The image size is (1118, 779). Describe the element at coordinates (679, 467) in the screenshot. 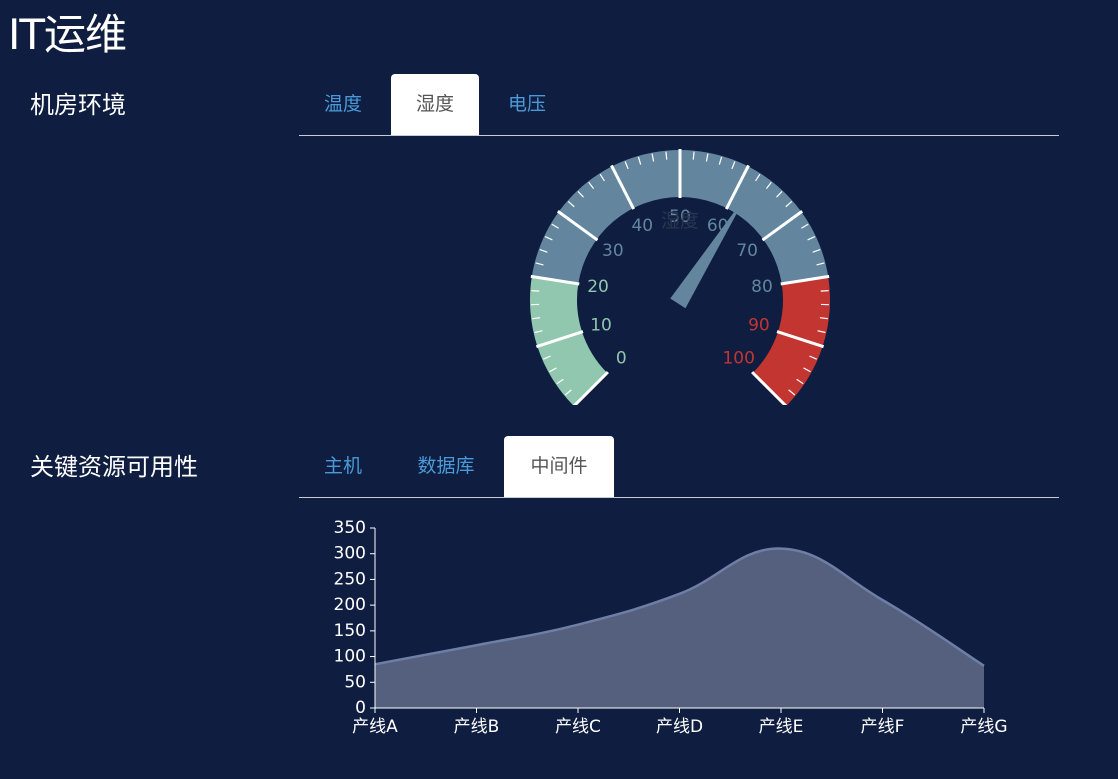

I see `availability-tab-bar: 主机 数据库 中间件` at that location.